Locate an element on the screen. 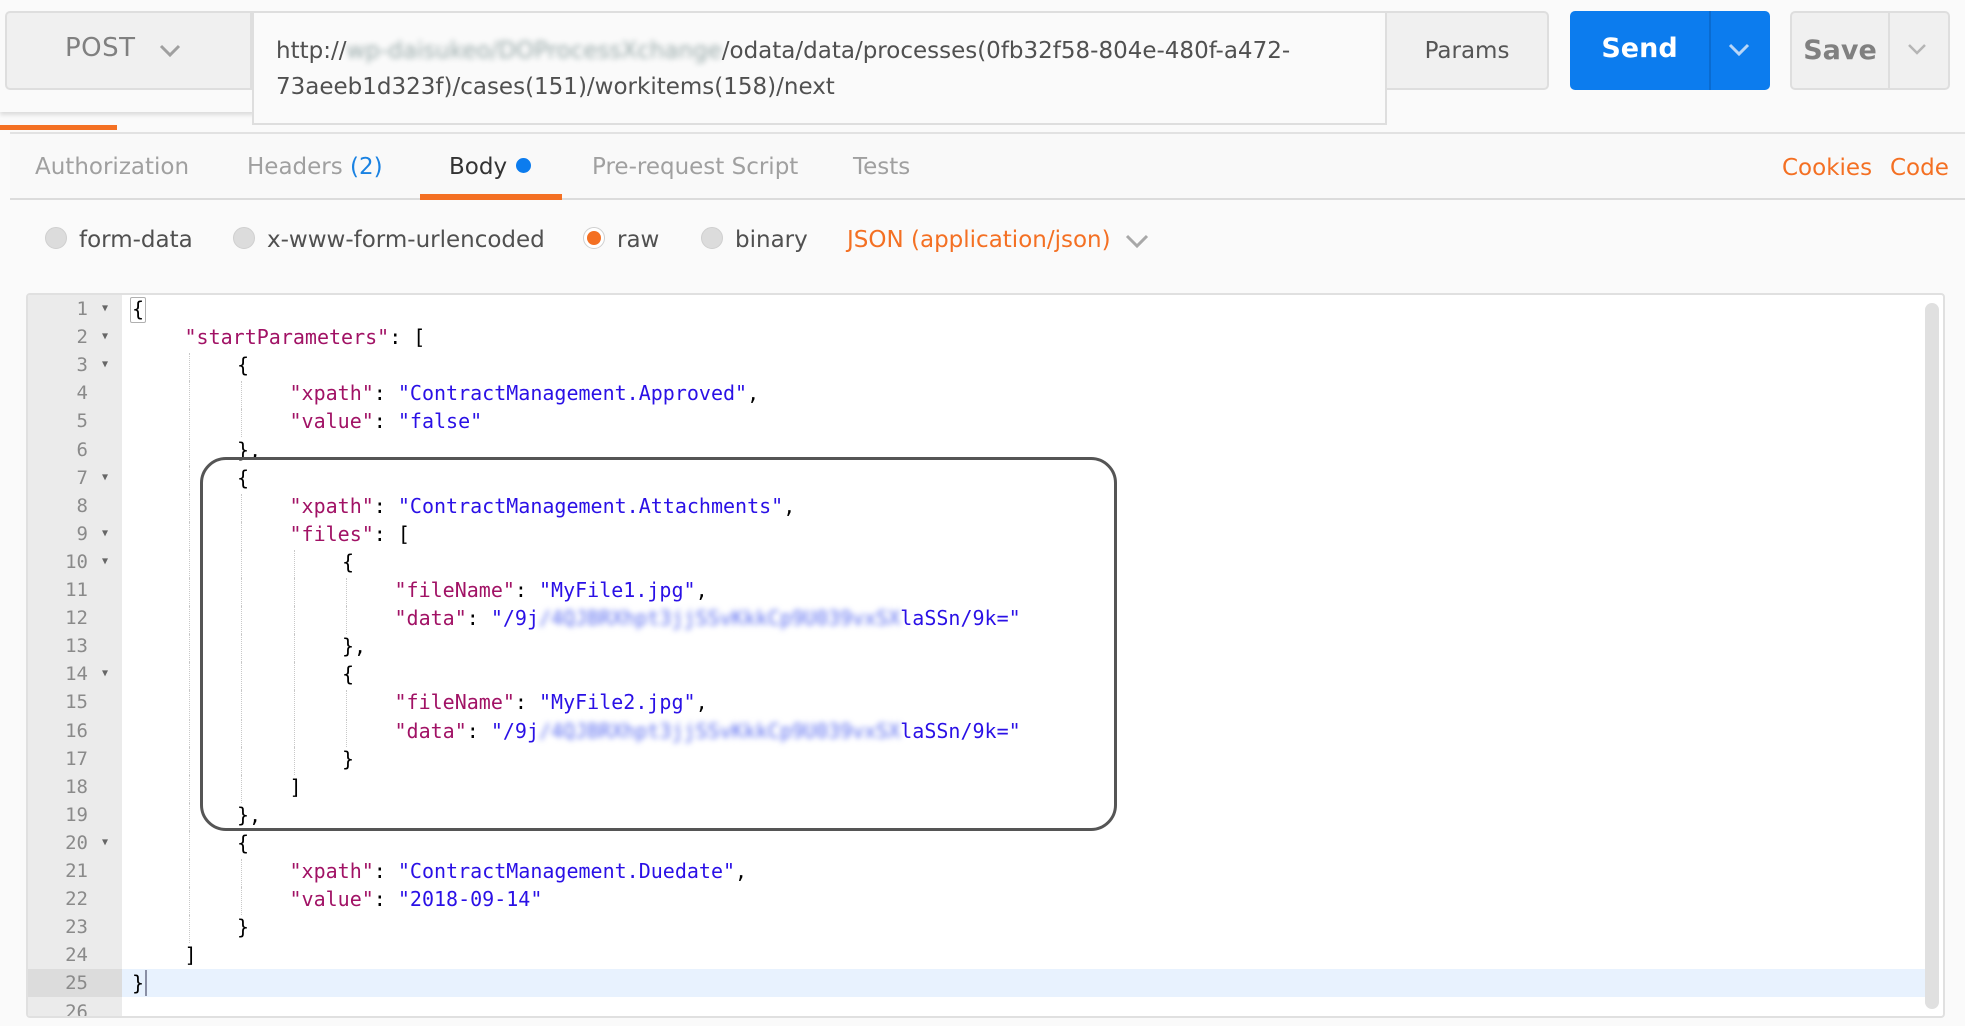 This screenshot has height=1026, width=1965. json-punctuation: }, is located at coordinates (249, 814).